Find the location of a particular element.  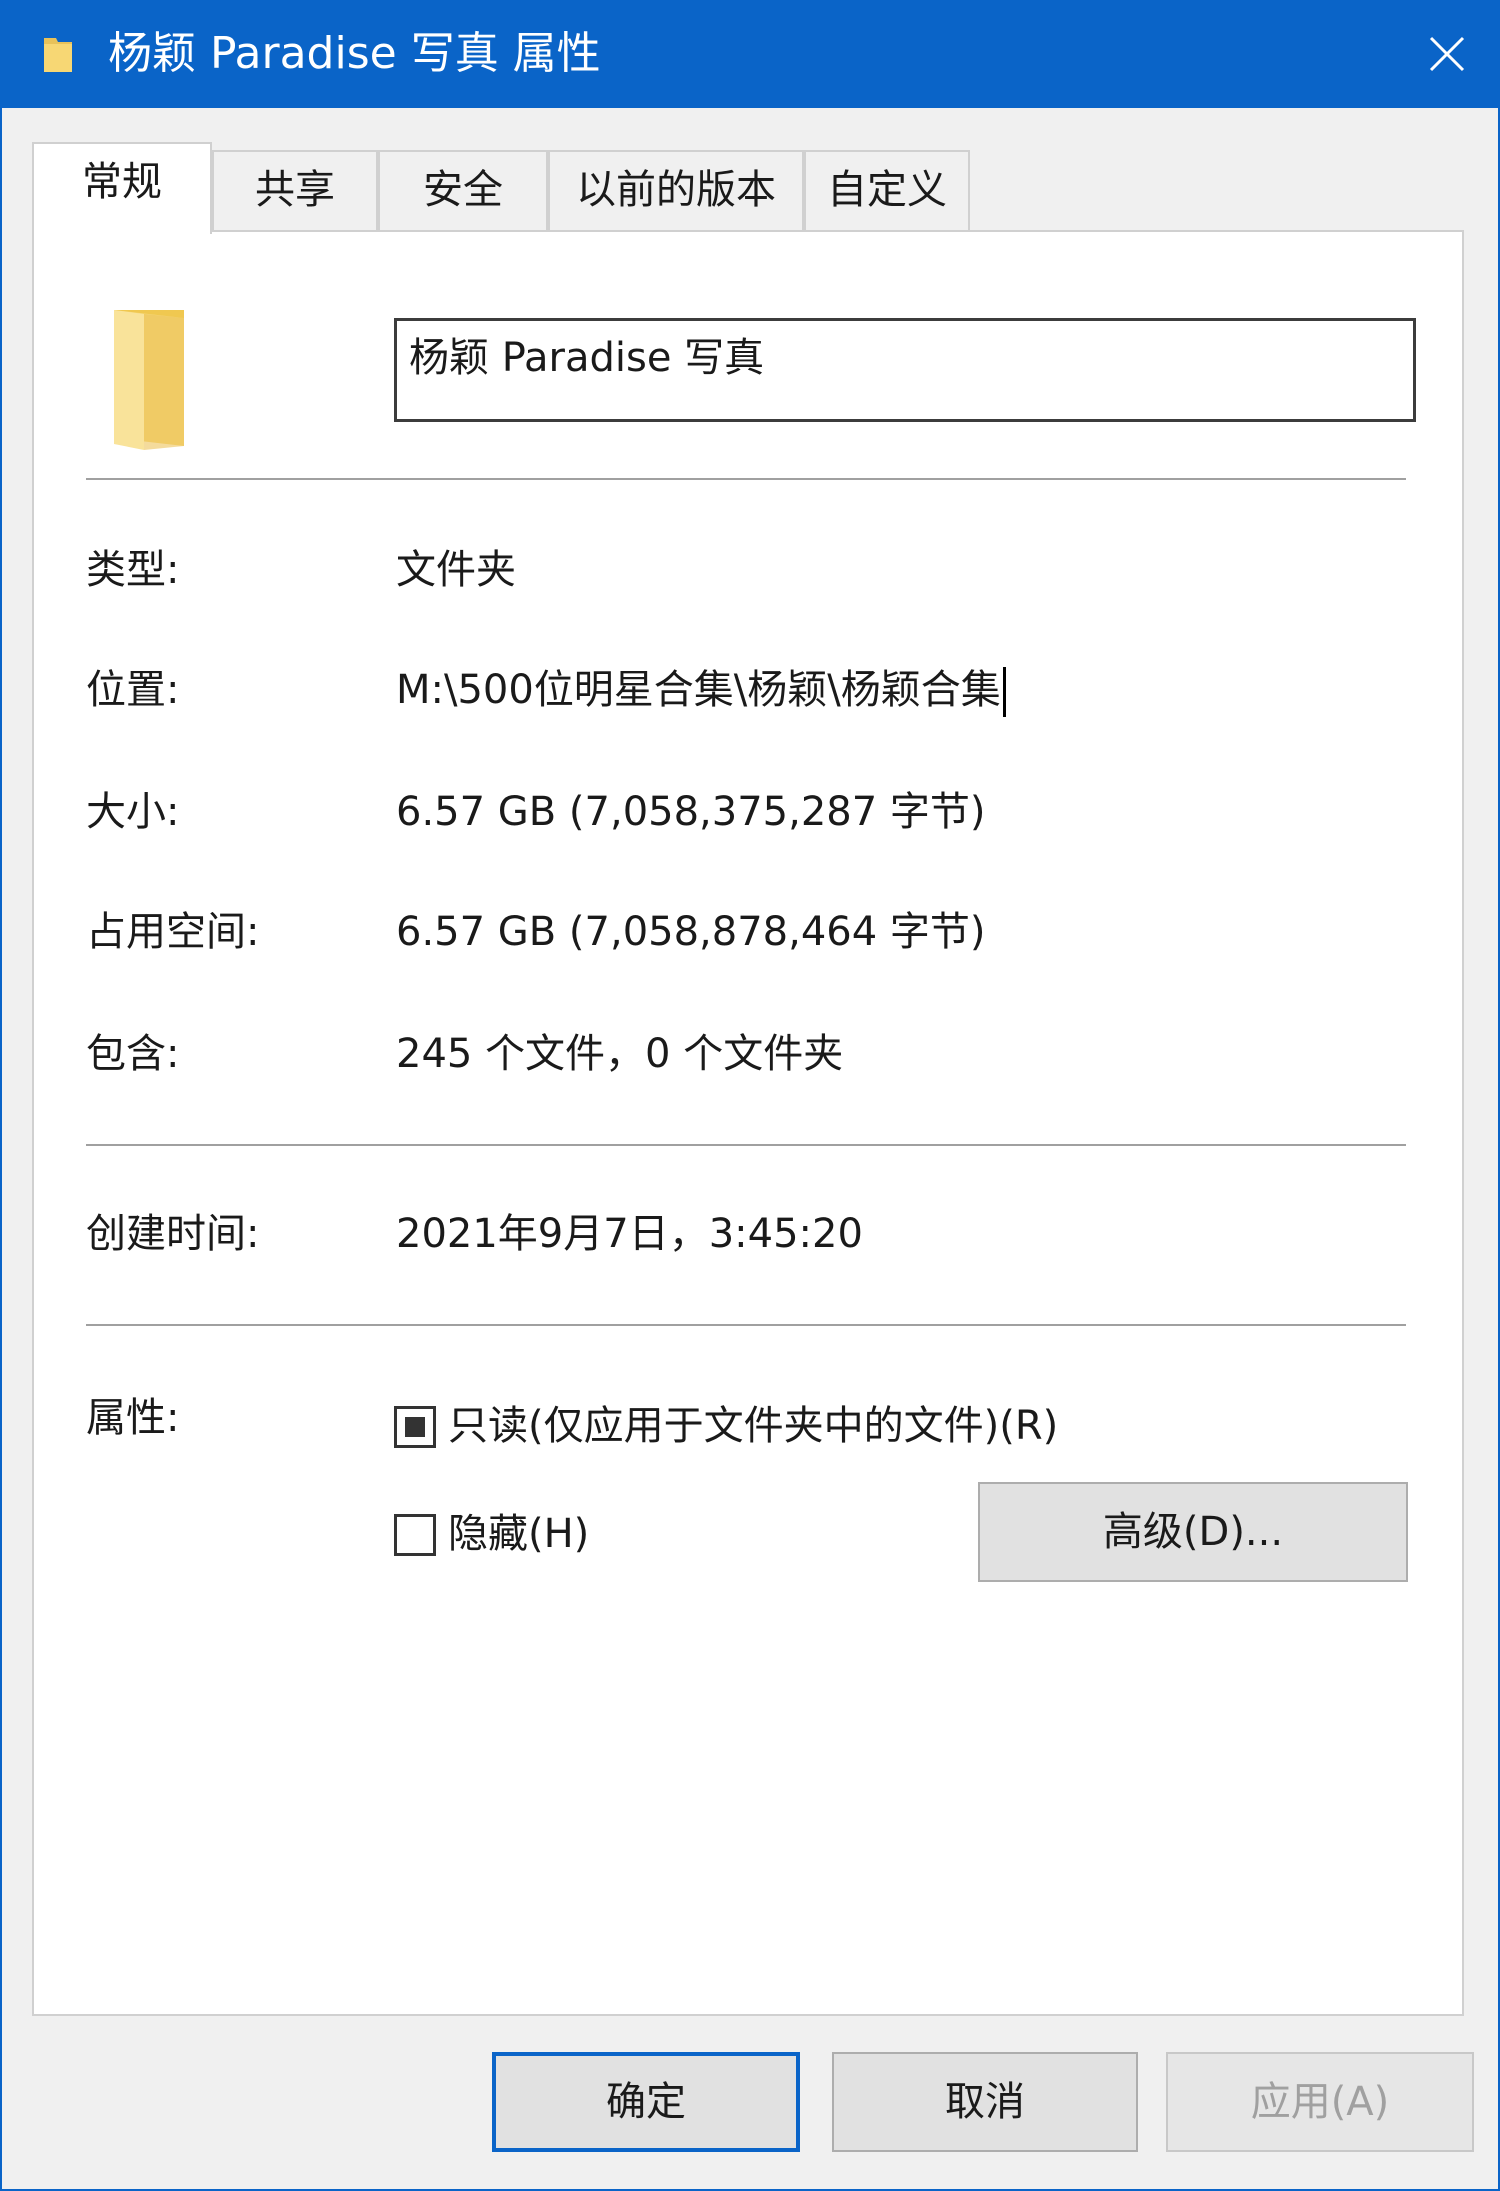

size-value: 6.57 GB (7,058,375,287 字节) is located at coordinates (691, 812).